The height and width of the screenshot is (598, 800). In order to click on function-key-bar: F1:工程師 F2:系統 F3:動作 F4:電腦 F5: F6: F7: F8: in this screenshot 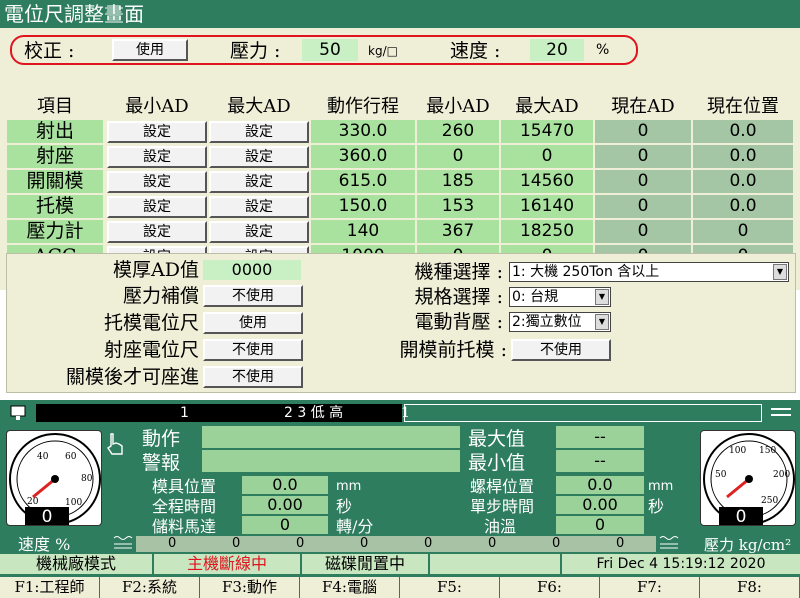, I will do `click(400, 587)`.